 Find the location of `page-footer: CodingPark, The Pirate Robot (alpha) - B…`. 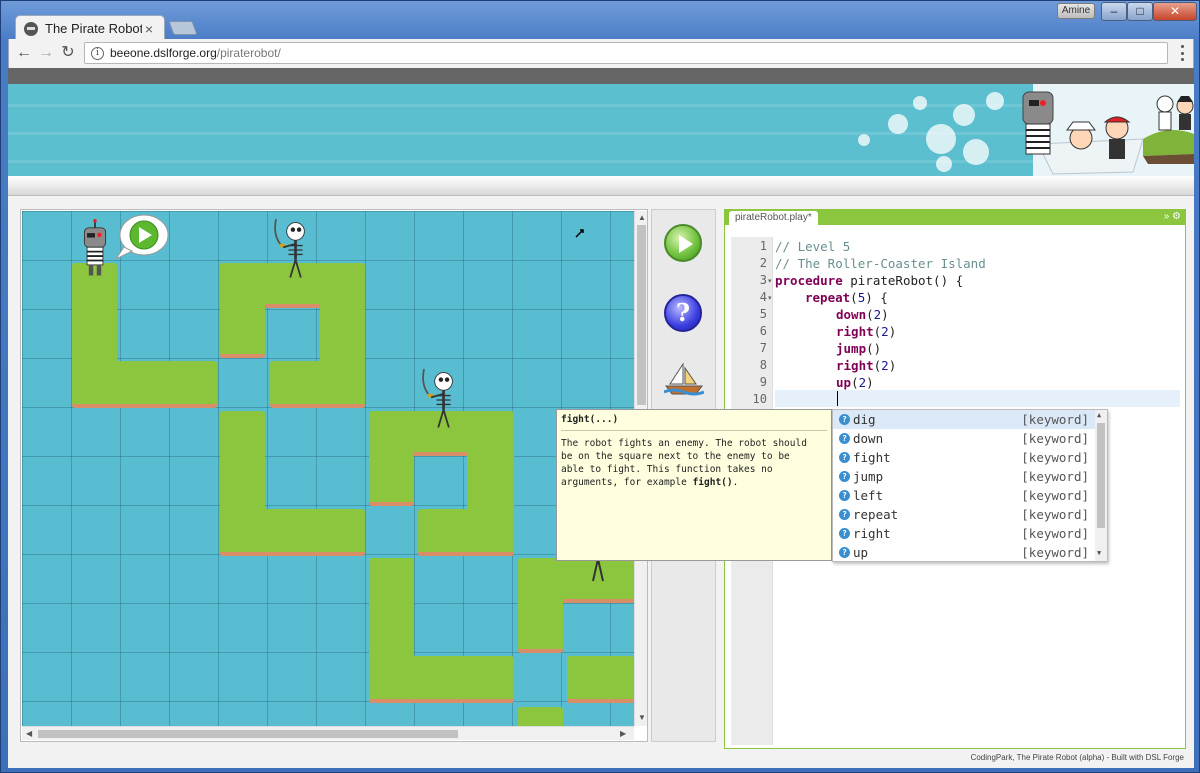

page-footer: CodingPark, The Pirate Robot (alpha) - B… is located at coordinates (1077, 757).